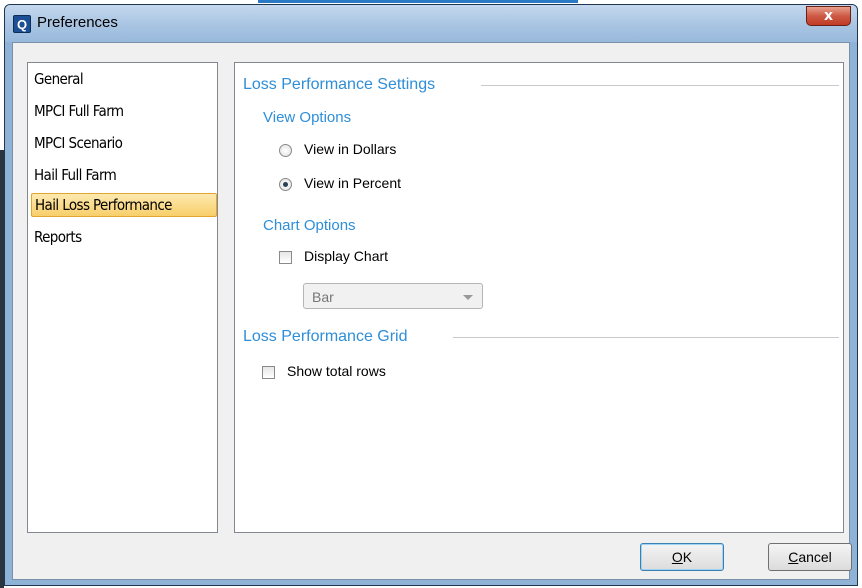  I want to click on show-total-rows-checkbox, so click(268, 372).